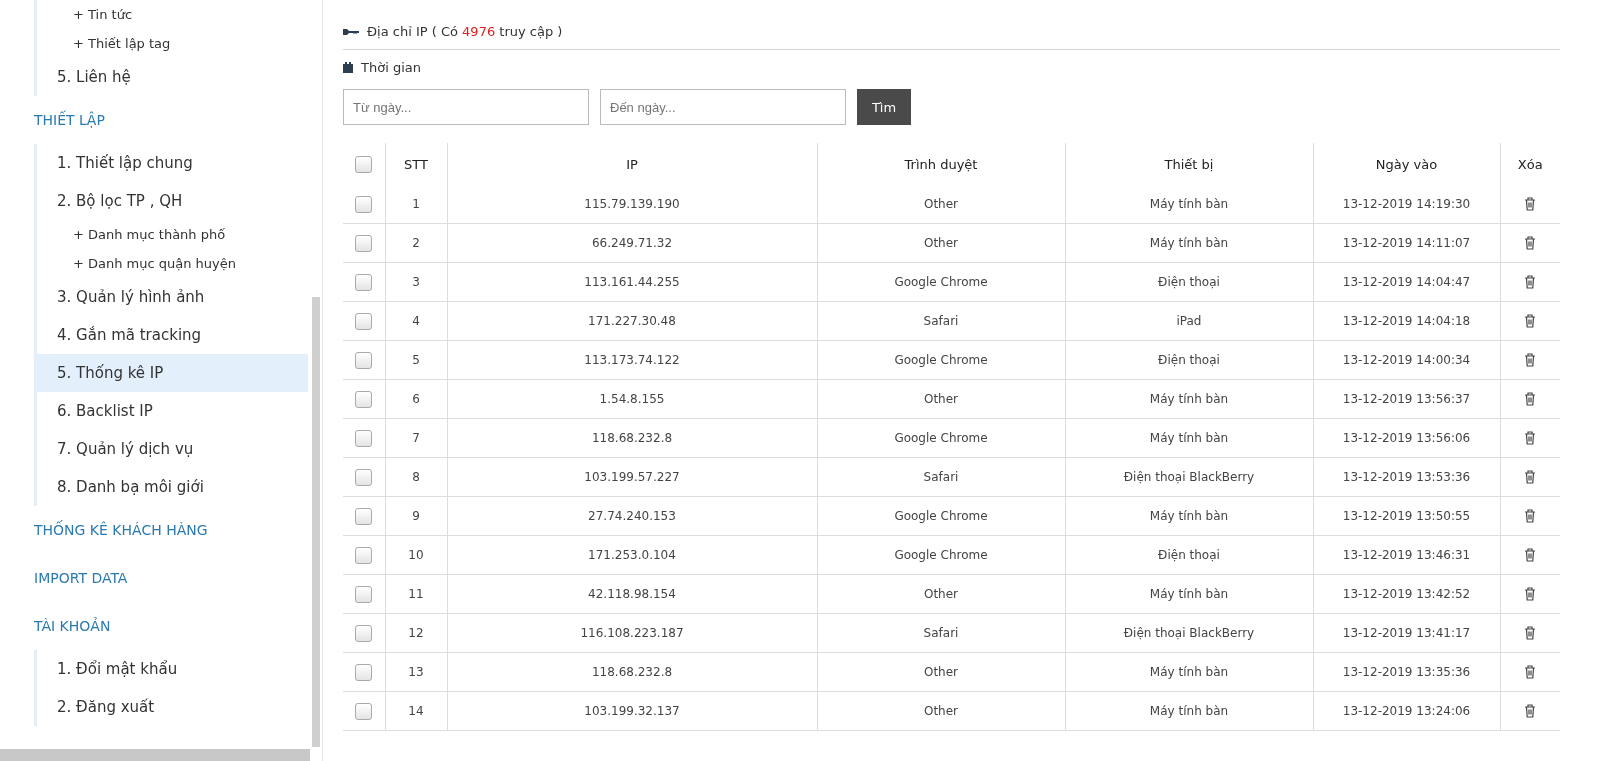 The image size is (1600, 761). Describe the element at coordinates (1406, 633) in the screenshot. I see `table-cell: 13-12-2019 13:41:17` at that location.